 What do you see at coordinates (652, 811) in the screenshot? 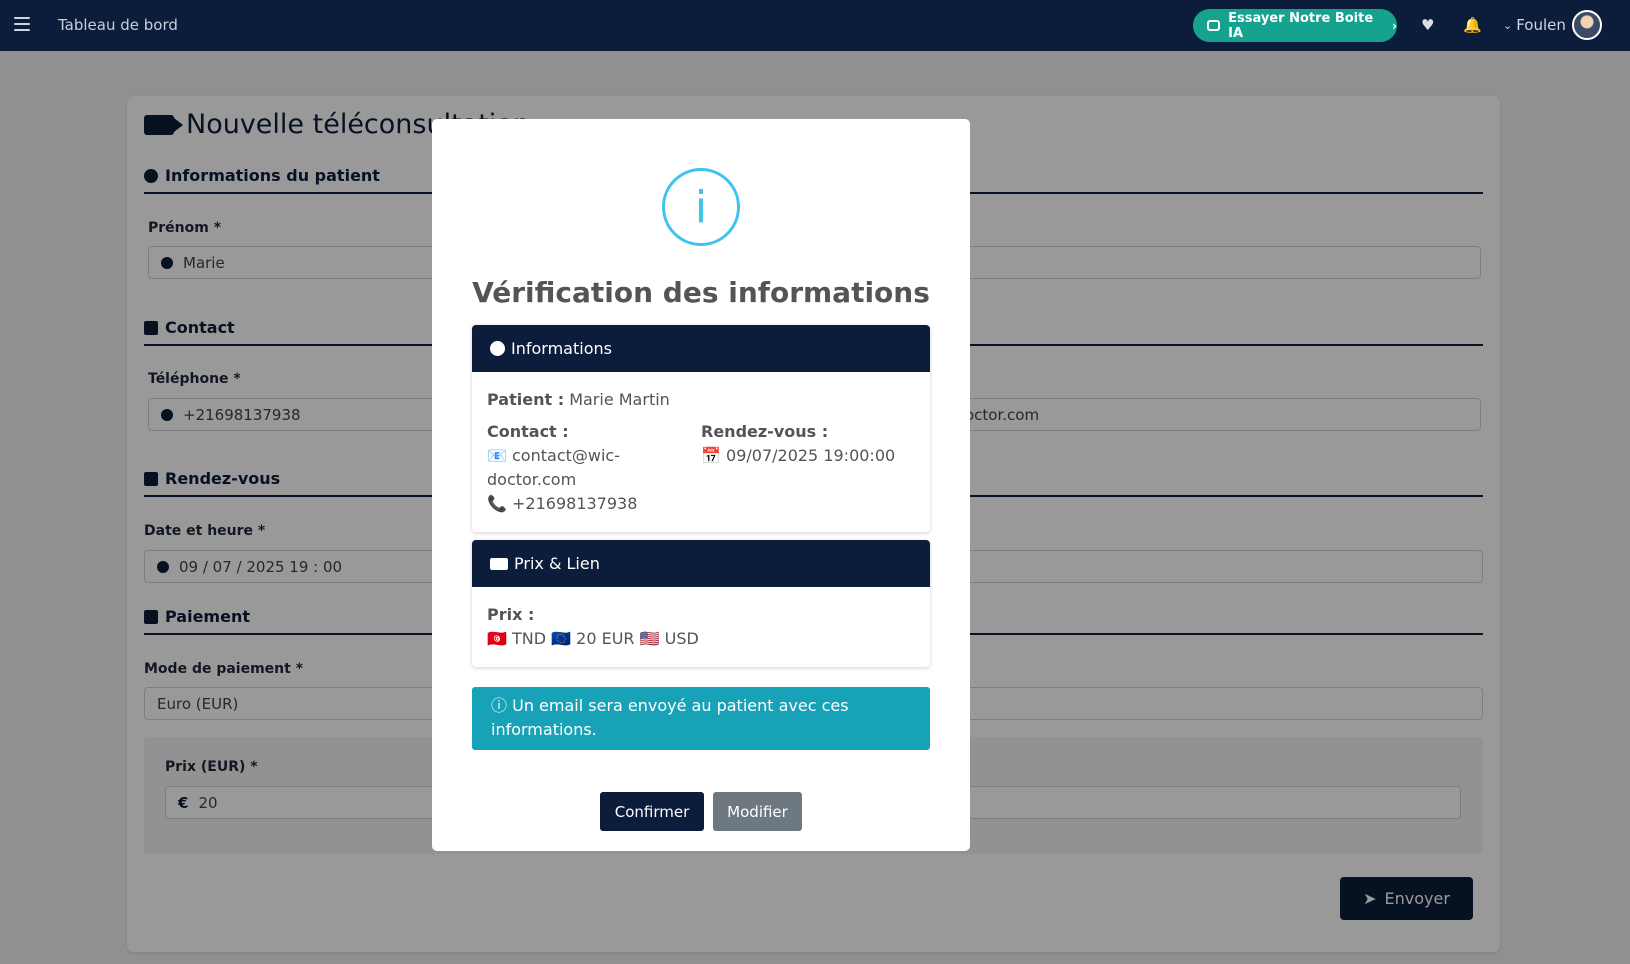
I see `confirm-button: Confirmer` at bounding box center [652, 811].